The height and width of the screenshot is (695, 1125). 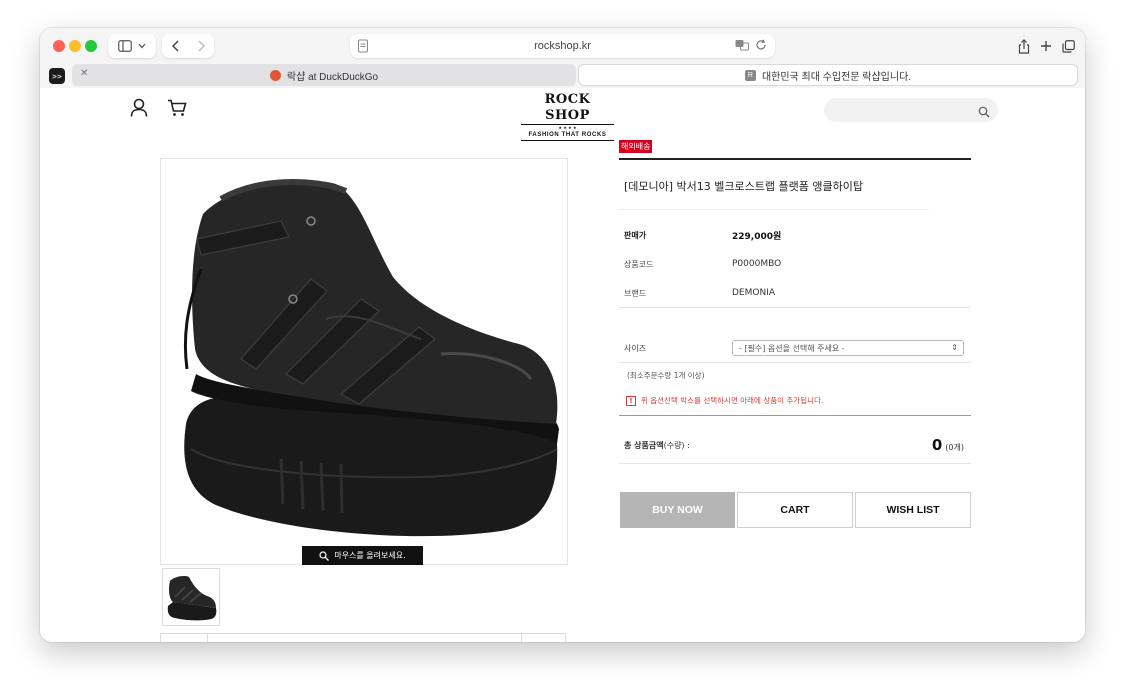 What do you see at coordinates (631, 400) in the screenshot?
I see `warning-icon: !` at bounding box center [631, 400].